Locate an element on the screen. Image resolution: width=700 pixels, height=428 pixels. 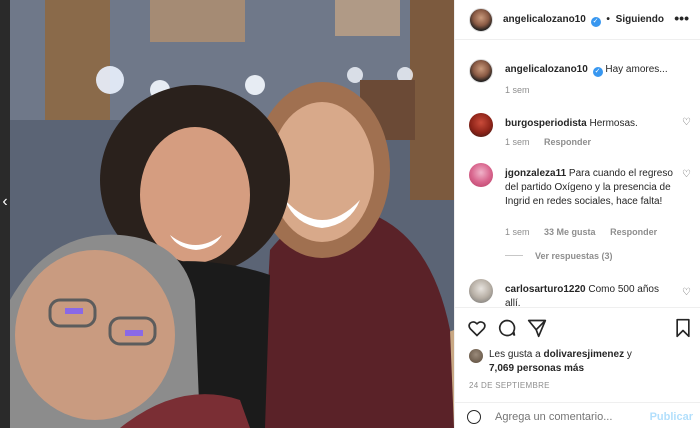
comment-username: burgosperiodista is located at coordinates (546, 123).